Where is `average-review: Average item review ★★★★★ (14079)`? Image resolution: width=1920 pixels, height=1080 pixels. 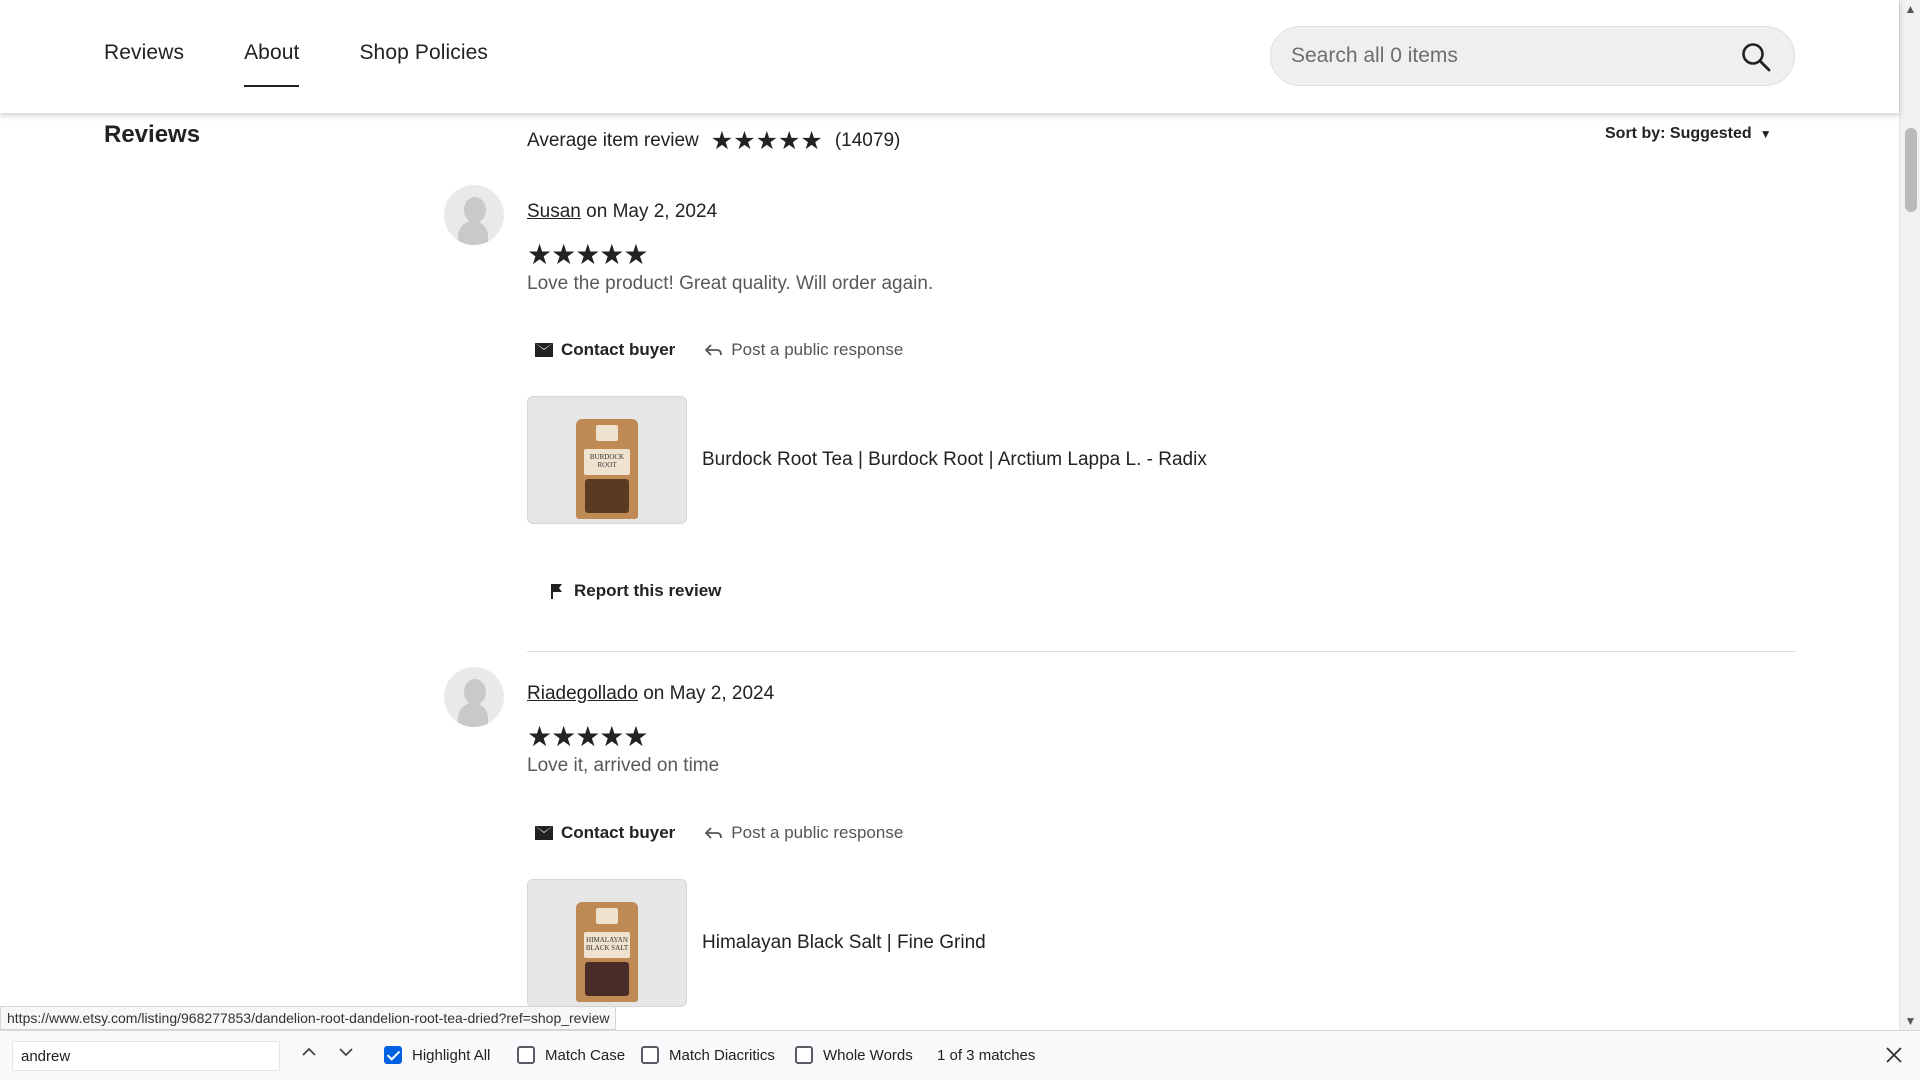 average-review: Average item review ★★★★★ (14079) is located at coordinates (713, 141).